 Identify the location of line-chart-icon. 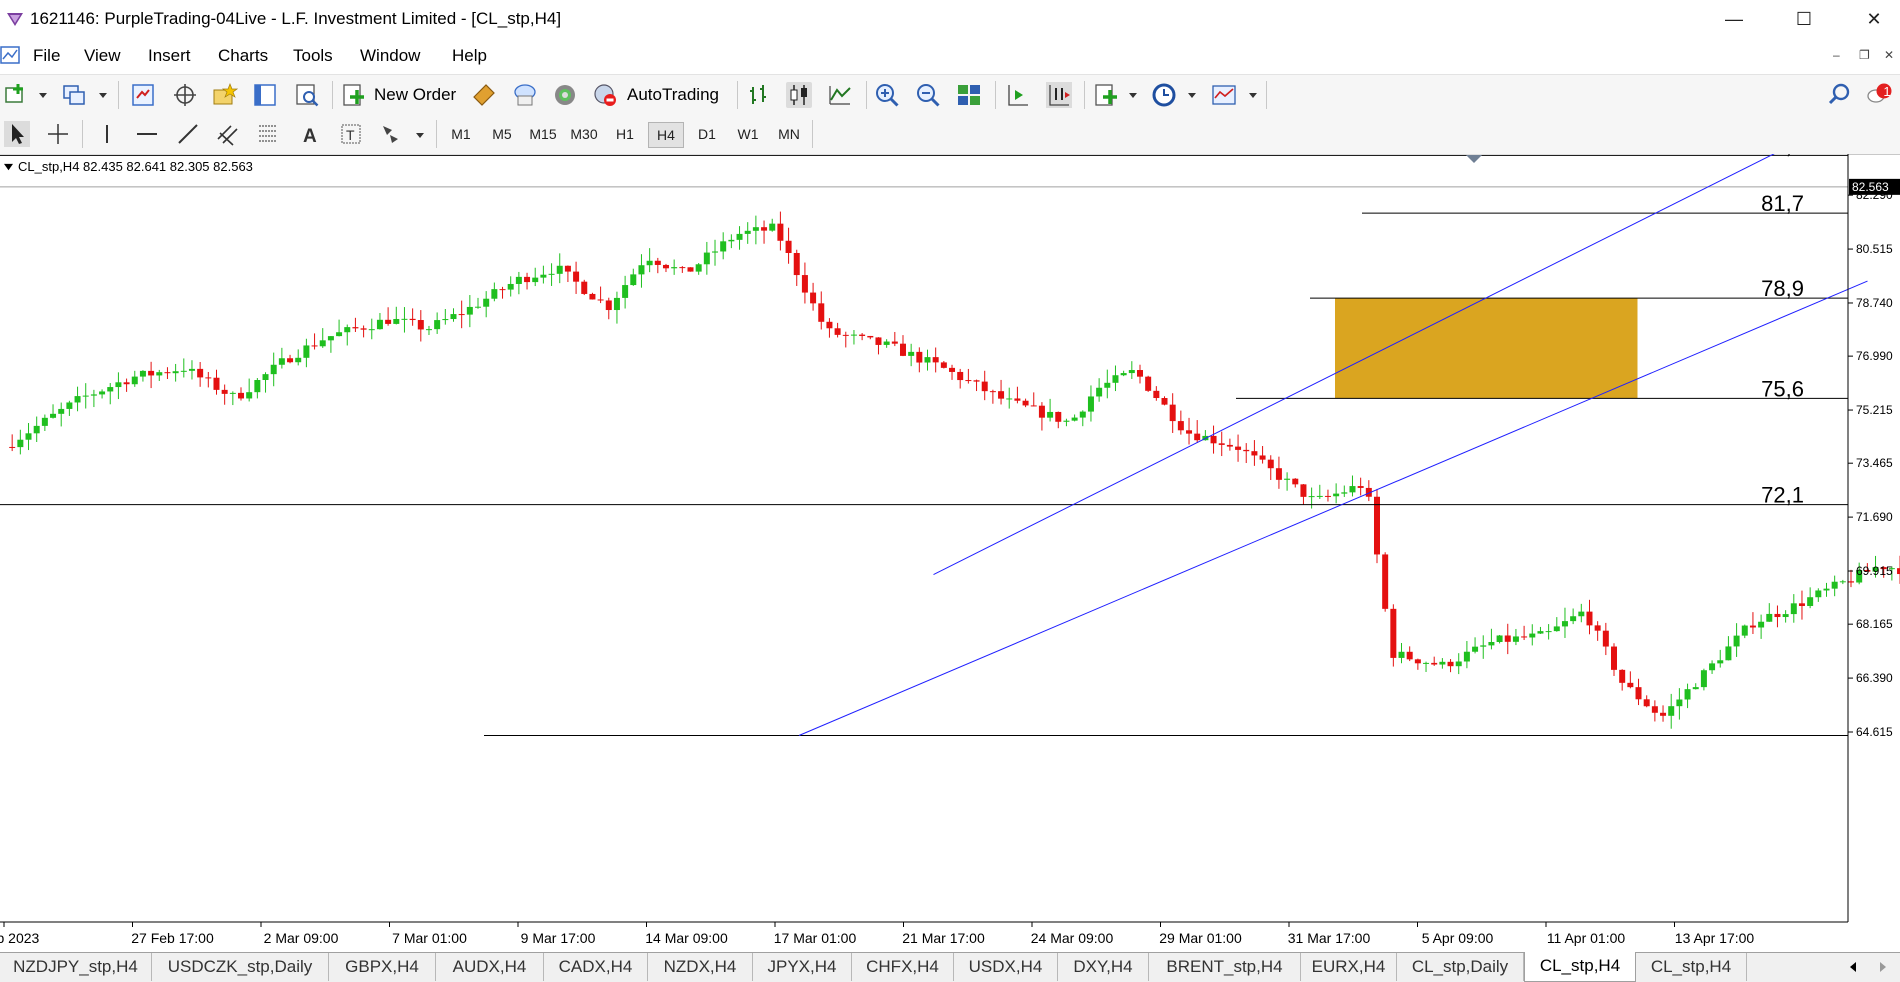
(840, 95).